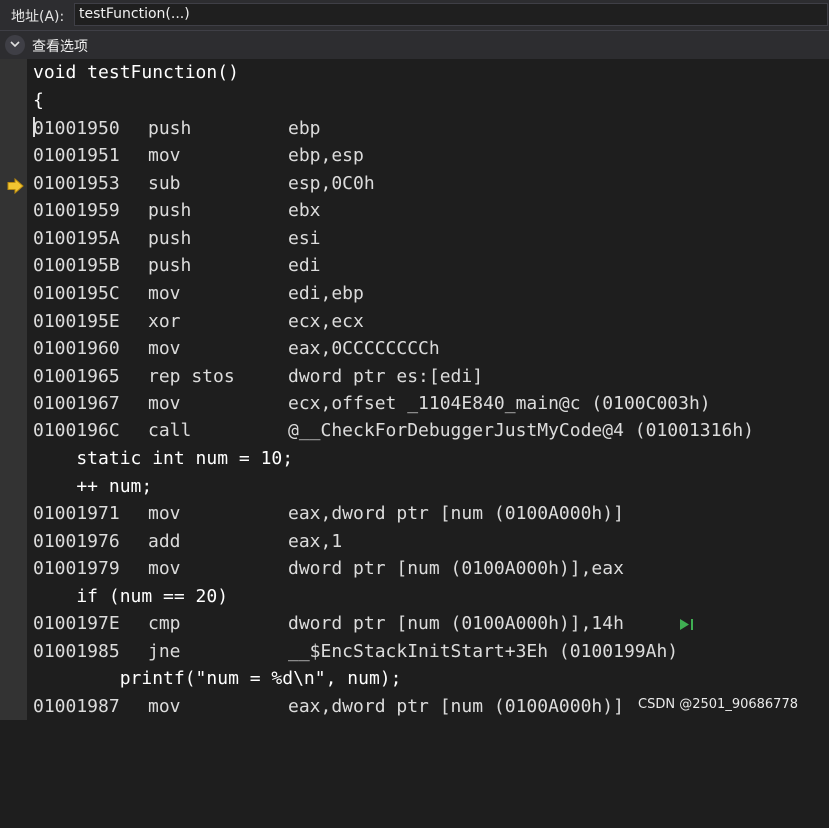  What do you see at coordinates (198, 293) in the screenshot?
I see `instruction-row: 0100195C mov edi,ebp` at bounding box center [198, 293].